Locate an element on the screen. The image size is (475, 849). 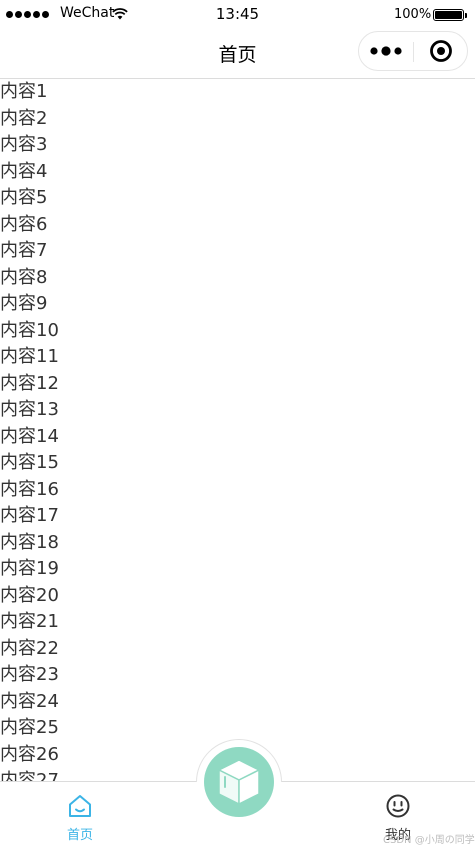
more-button is located at coordinates (386, 51).